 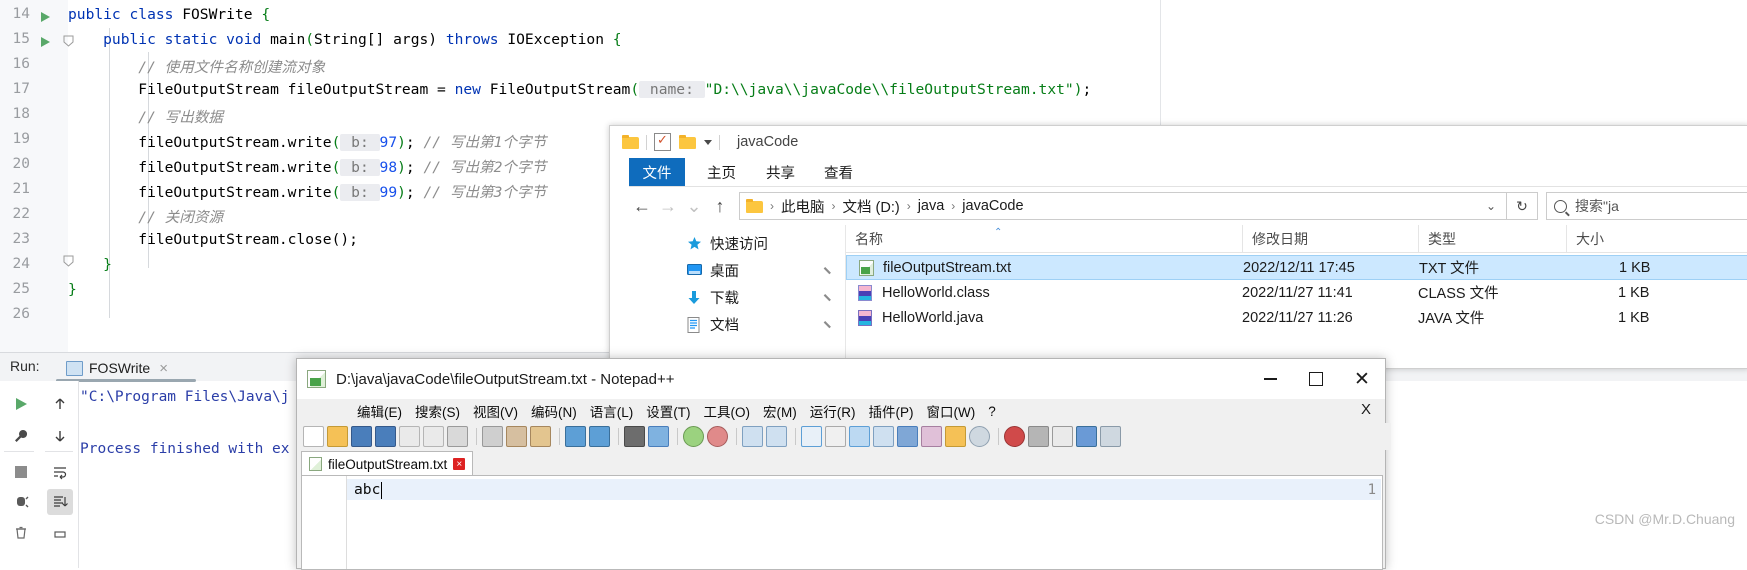 I want to click on sidebar-item-desktop: 桌面 ━, so click(x=737, y=270).